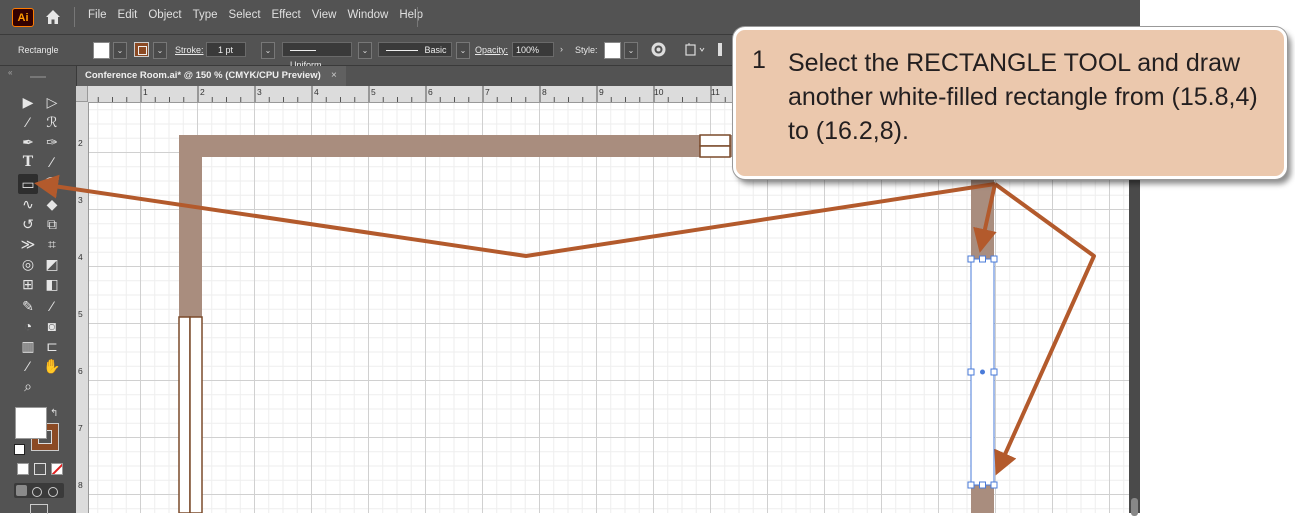 This screenshot has width=1295, height=516. Describe the element at coordinates (74, 17) in the screenshot. I see `divider` at that location.